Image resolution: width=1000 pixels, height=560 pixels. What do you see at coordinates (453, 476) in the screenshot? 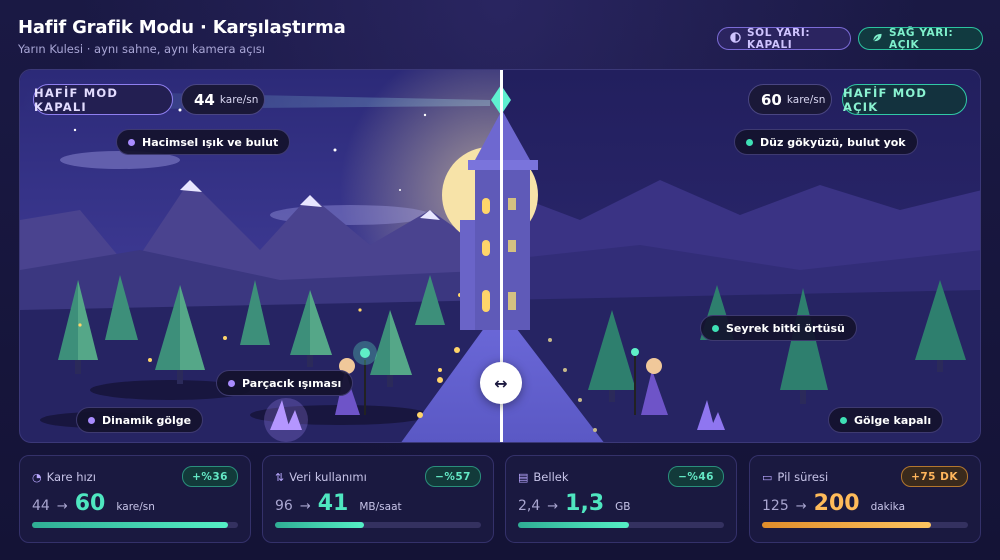
I see `stat-delta-badge: −%57` at bounding box center [453, 476].